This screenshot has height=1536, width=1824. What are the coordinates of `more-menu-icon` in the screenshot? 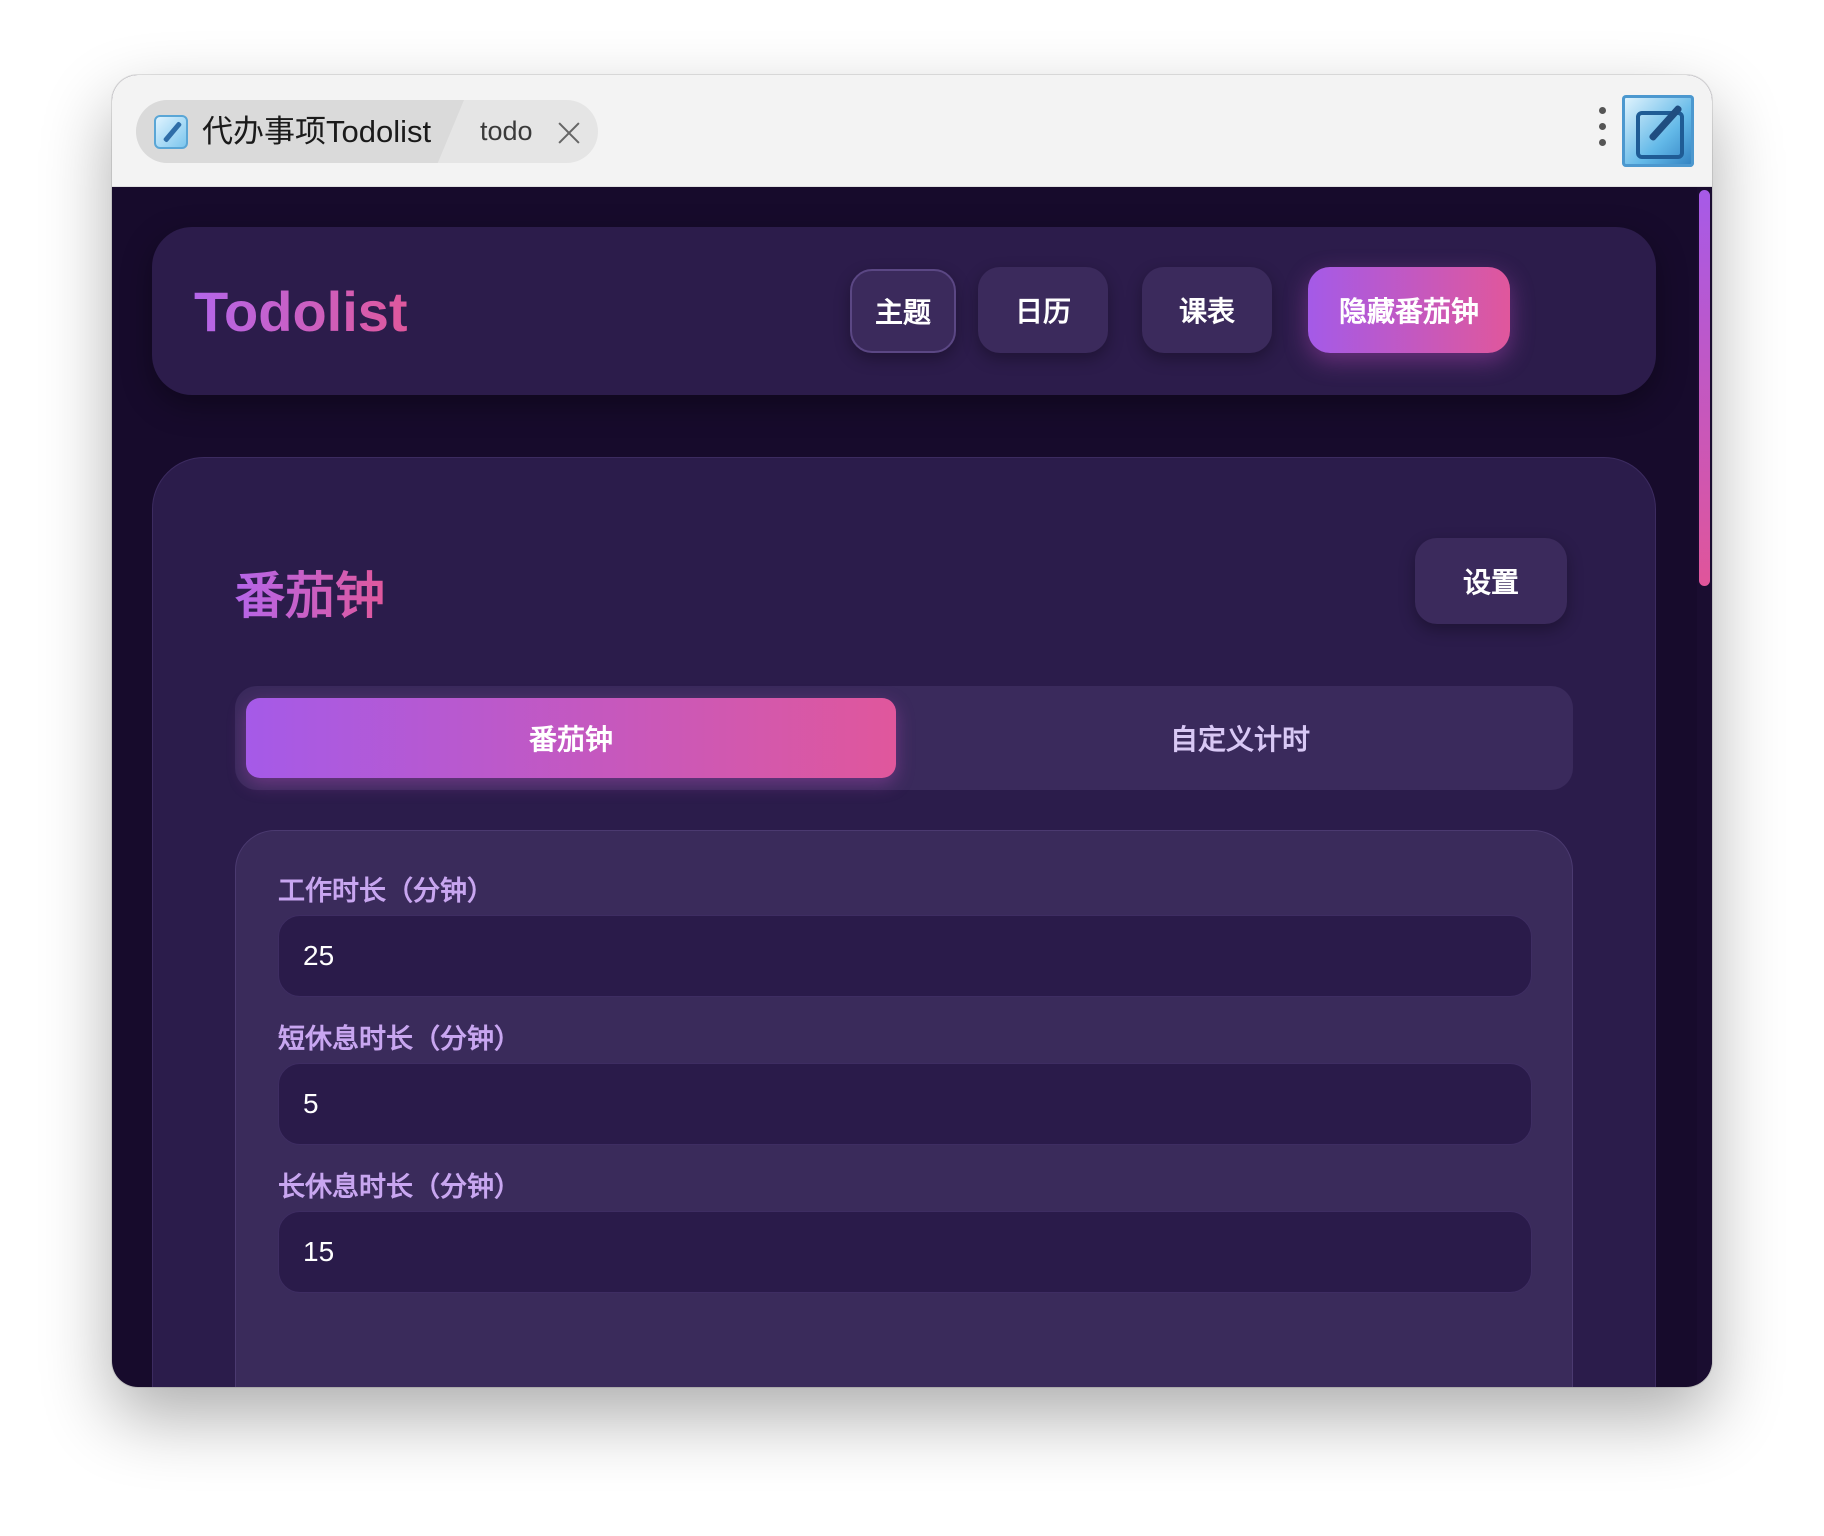 It's located at (1602, 129).